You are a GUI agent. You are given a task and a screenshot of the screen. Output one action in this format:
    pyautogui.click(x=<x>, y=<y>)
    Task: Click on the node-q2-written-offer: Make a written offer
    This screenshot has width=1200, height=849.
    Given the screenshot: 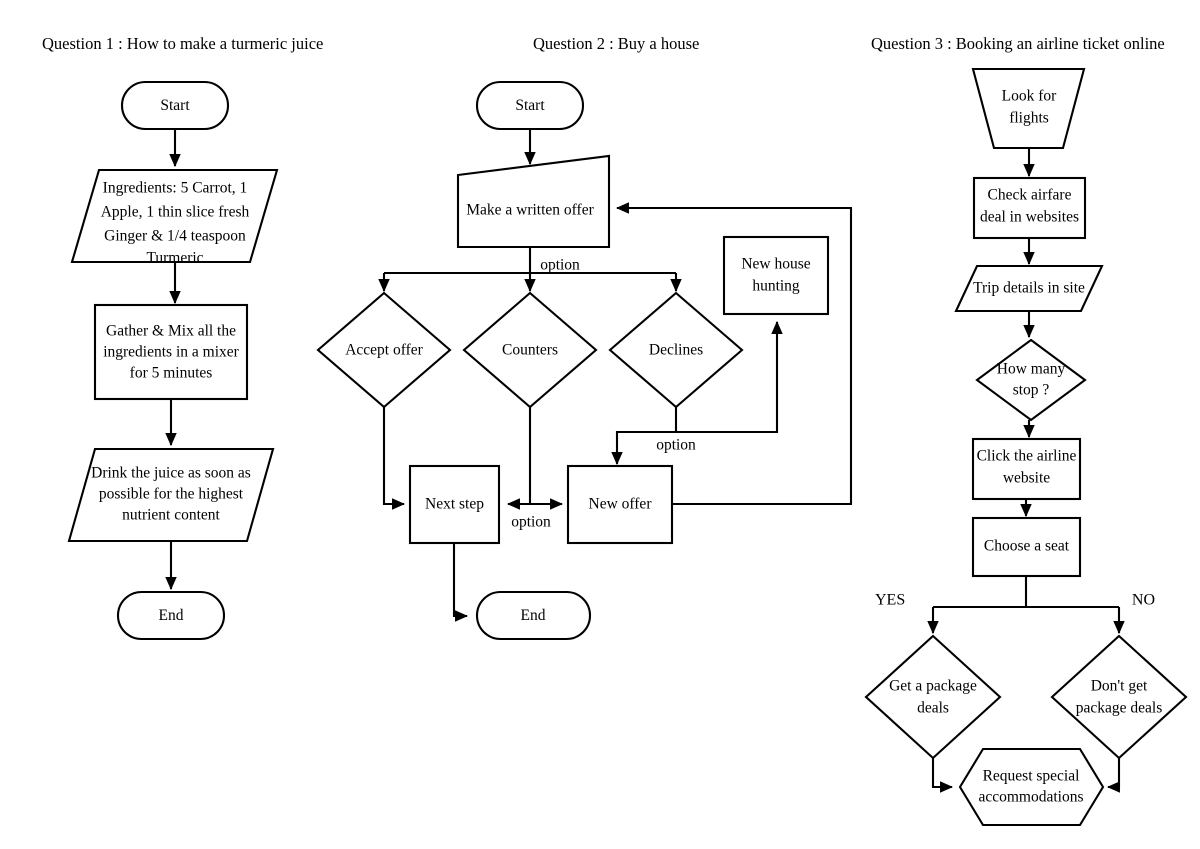 What is the action you would take?
    pyautogui.click(x=533, y=201)
    